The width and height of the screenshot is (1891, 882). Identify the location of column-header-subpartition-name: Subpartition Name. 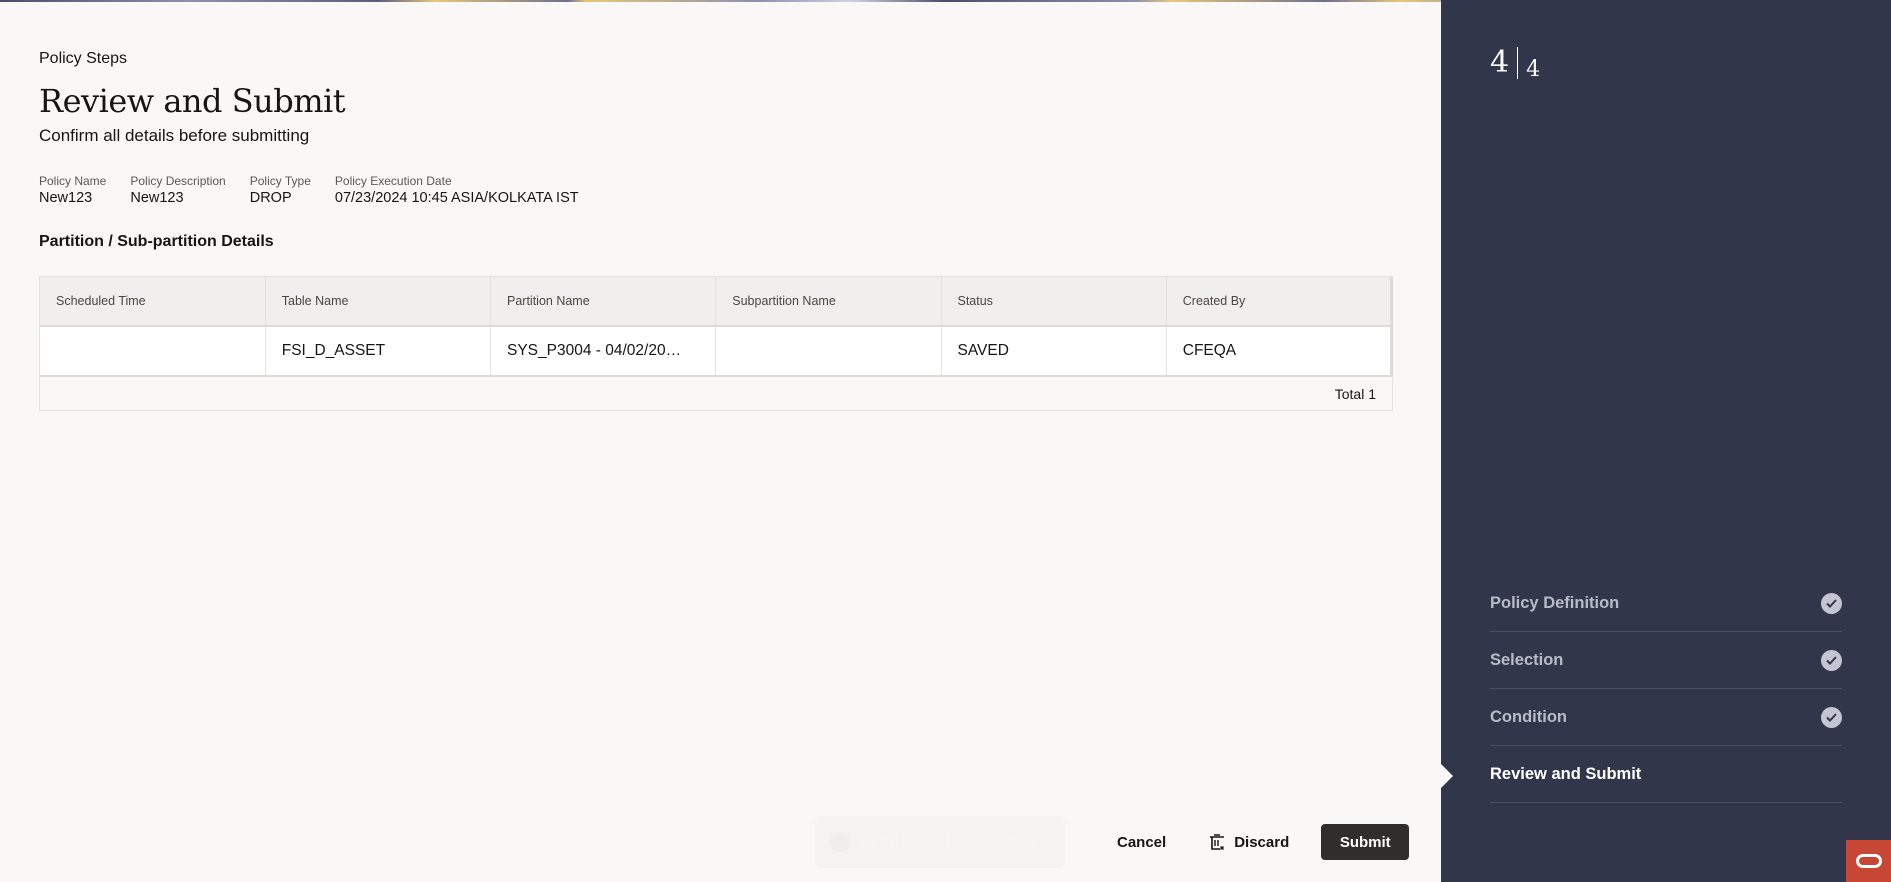
(828, 302).